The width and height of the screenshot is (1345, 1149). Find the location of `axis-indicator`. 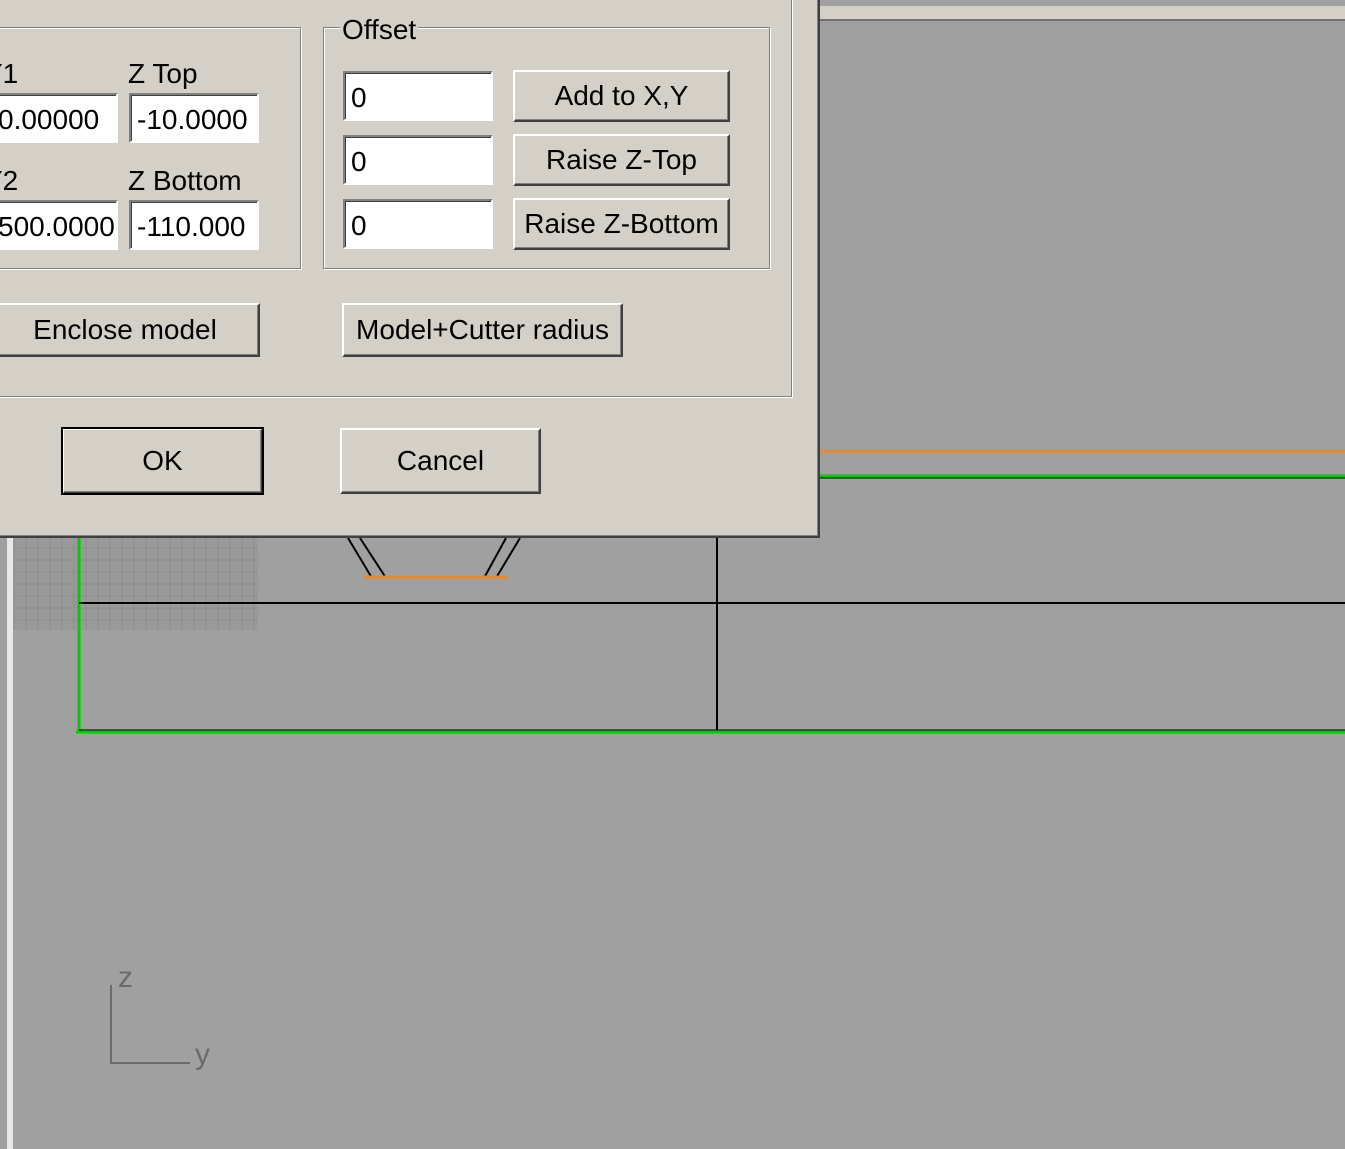

axis-indicator is located at coordinates (150, 1024).